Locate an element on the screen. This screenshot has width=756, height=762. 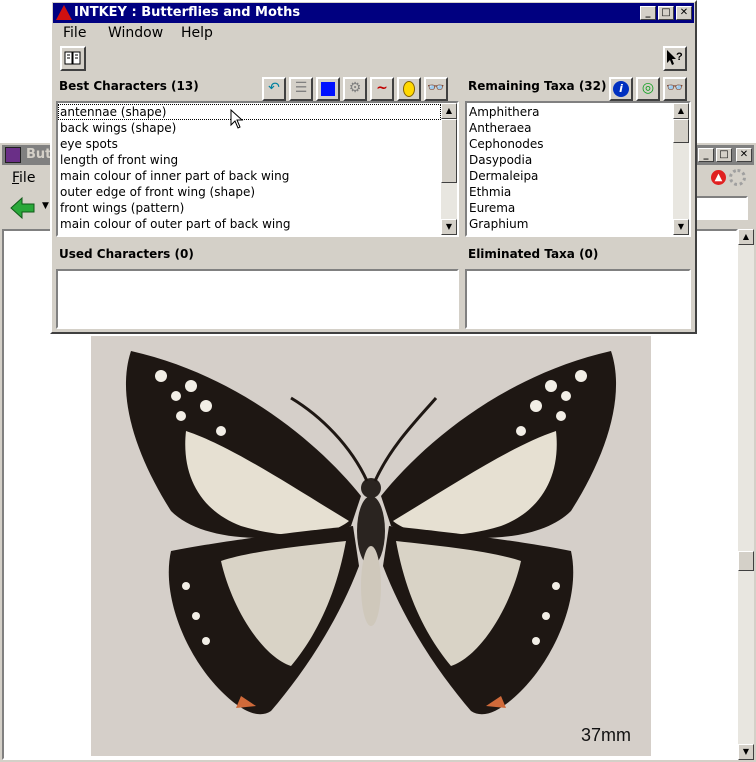
app-icon is located at coordinates (13, 155).